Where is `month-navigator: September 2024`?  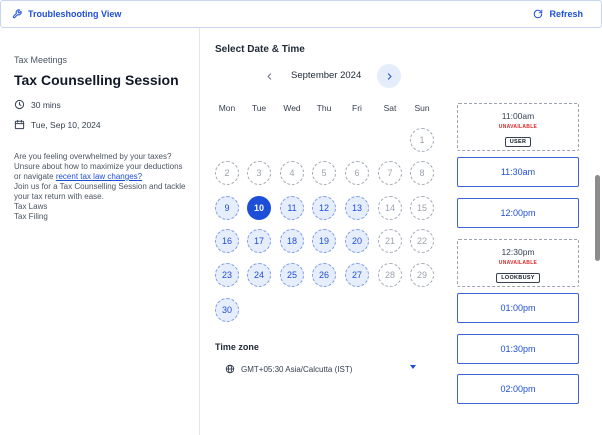
month-navigator: September 2024 is located at coordinates (330, 76).